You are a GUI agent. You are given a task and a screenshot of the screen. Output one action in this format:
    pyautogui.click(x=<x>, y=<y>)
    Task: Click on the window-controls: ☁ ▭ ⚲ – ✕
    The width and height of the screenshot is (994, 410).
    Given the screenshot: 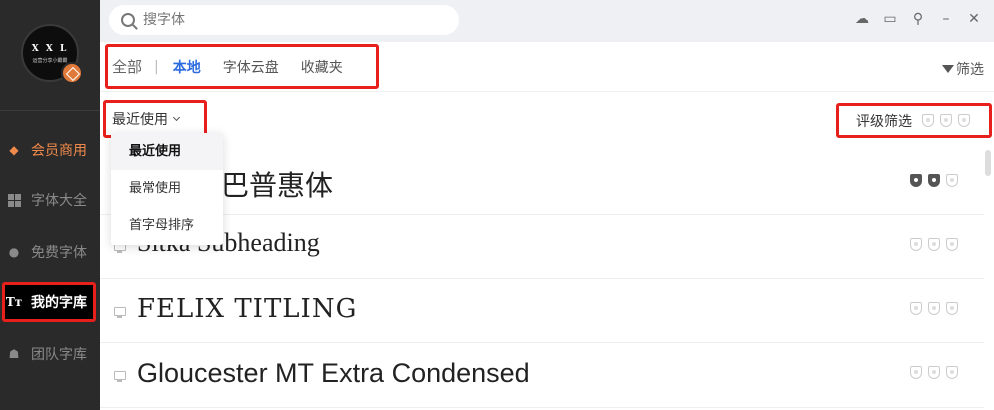 What is the action you would take?
    pyautogui.click(x=918, y=19)
    